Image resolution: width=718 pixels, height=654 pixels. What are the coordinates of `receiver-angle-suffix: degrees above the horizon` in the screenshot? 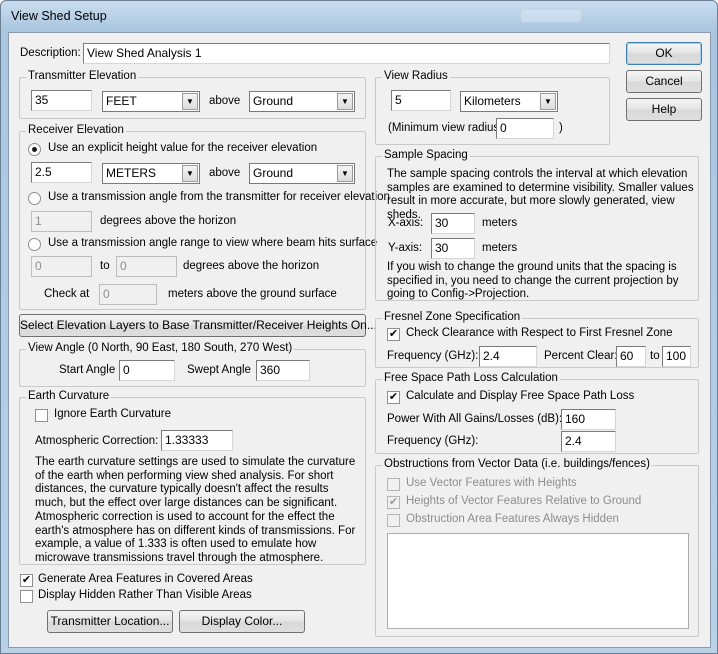 It's located at (168, 221).